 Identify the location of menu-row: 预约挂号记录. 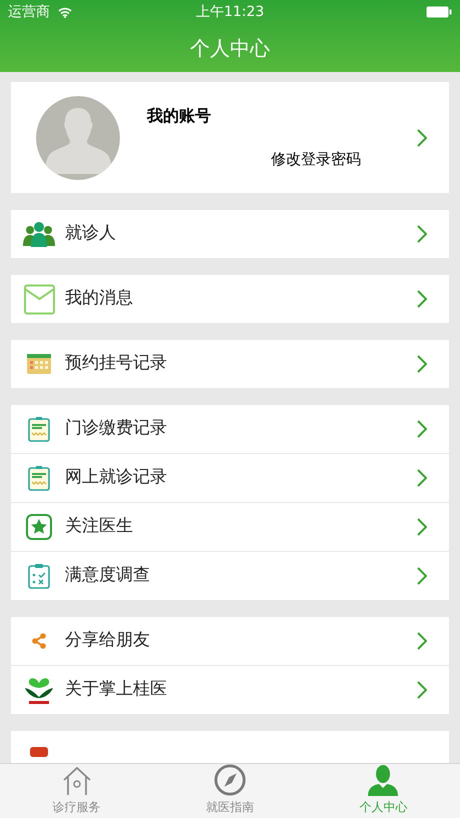
(230, 364).